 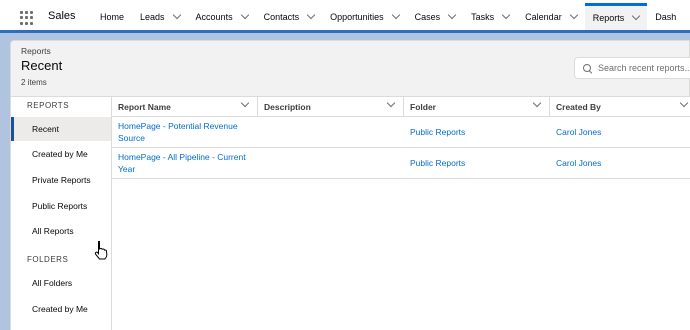 I want to click on column-label: Report Name, so click(x=144, y=107).